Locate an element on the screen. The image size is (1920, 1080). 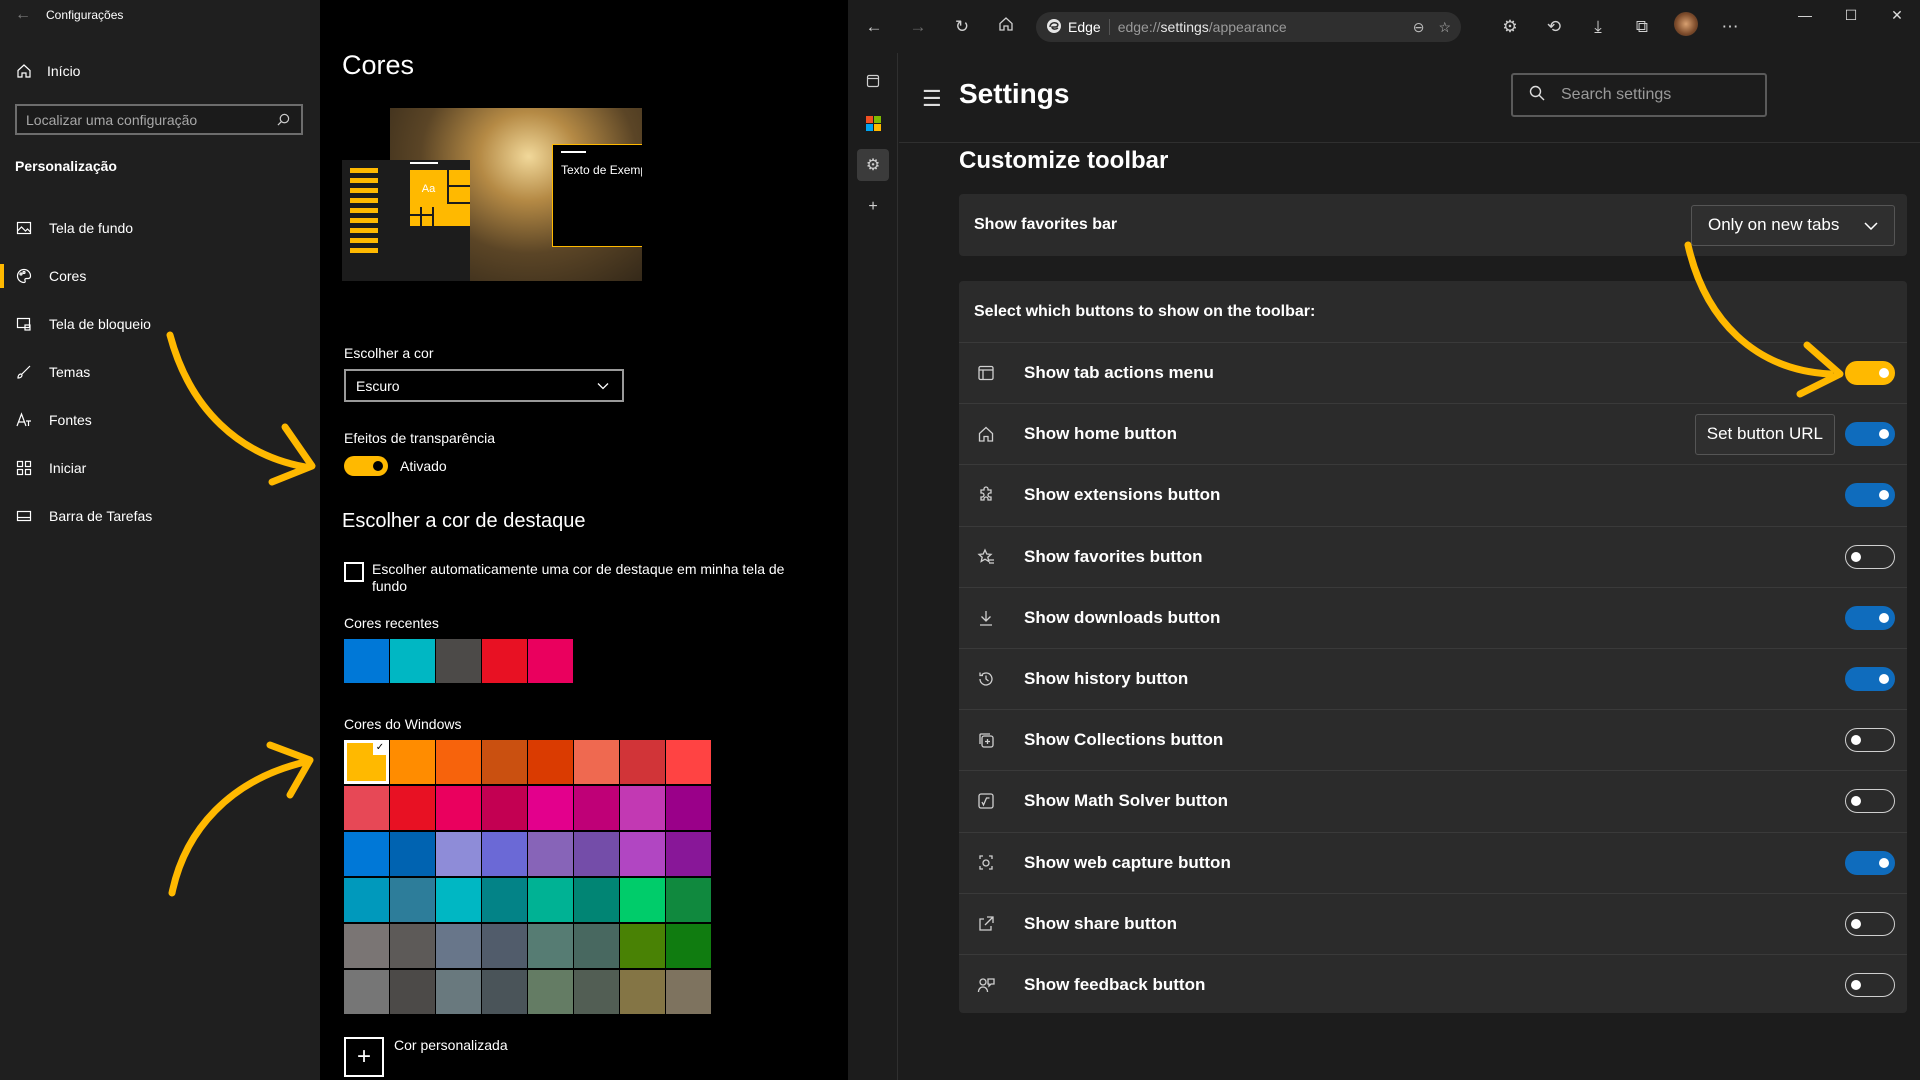
back-arrow-icon: ← is located at coordinates (23, 15).